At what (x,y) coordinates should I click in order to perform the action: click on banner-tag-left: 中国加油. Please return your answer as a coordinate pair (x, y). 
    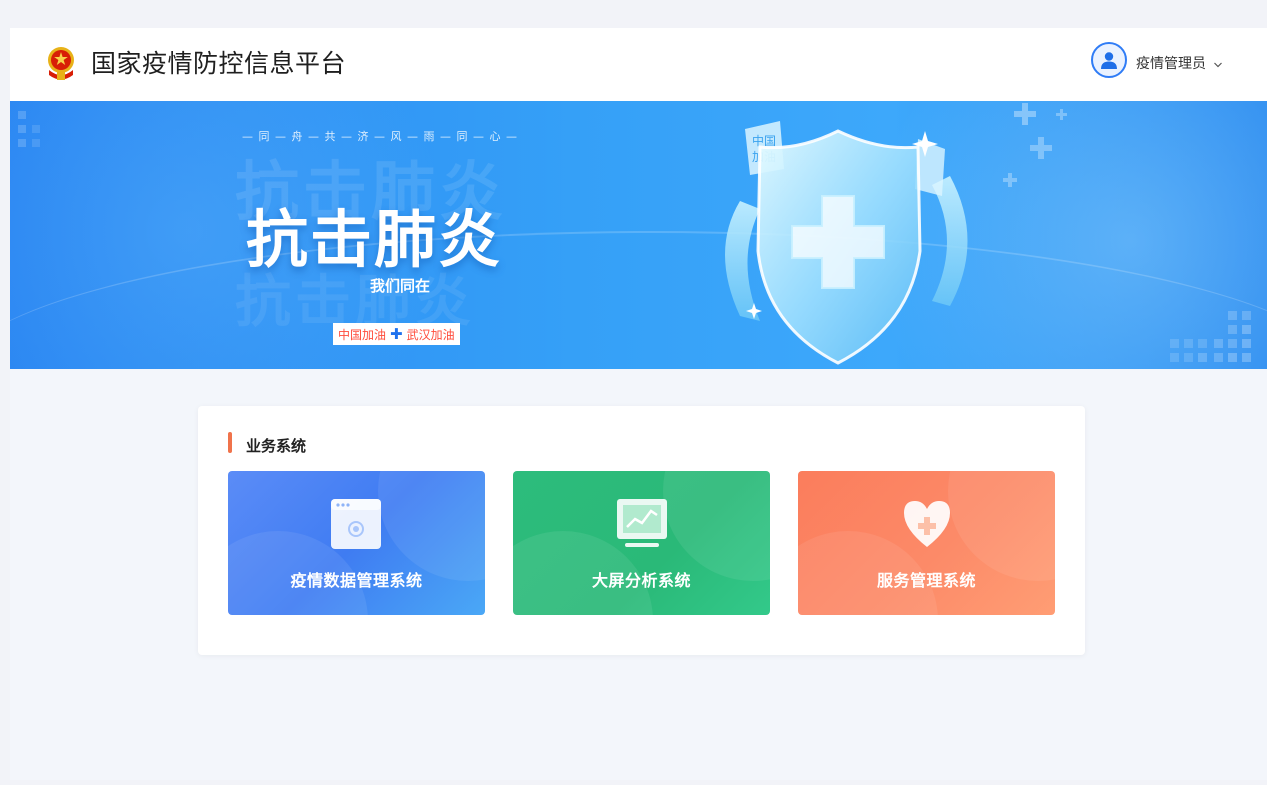
    Looking at the image, I should click on (362, 334).